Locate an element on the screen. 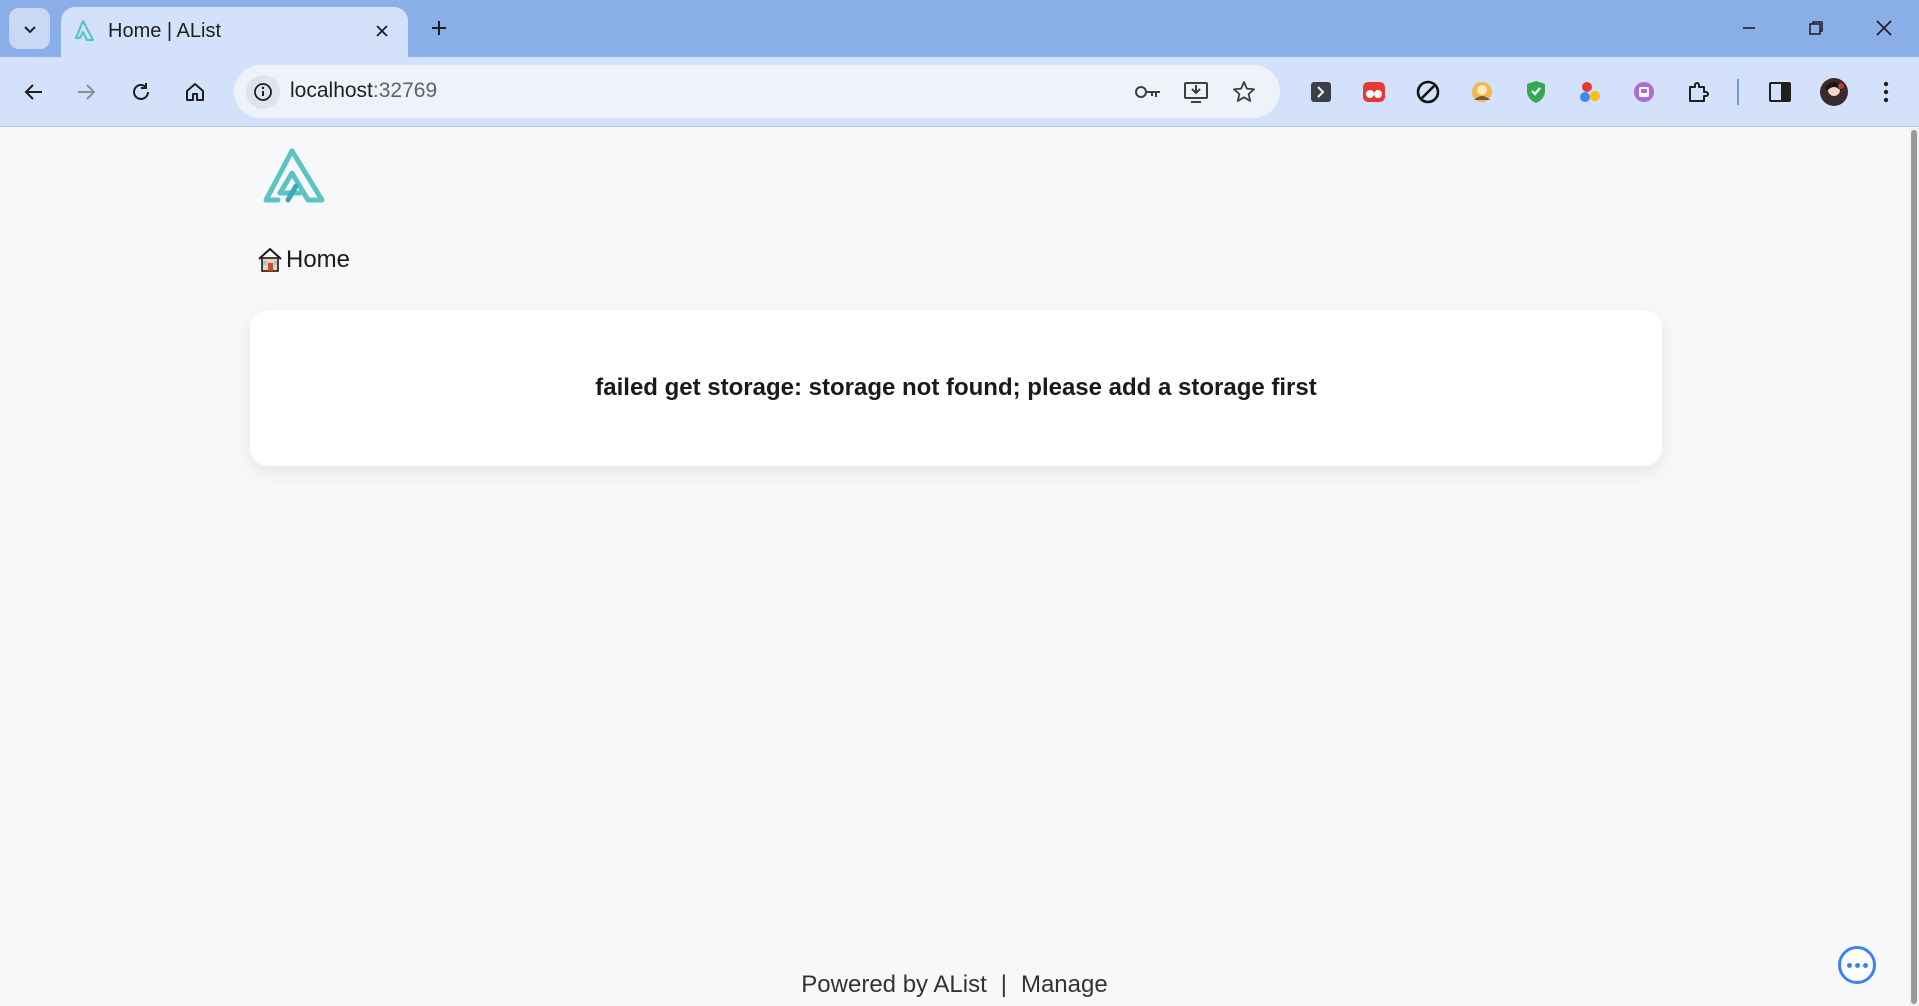 This screenshot has height=1006, width=1919. address-bar: localhost:32769 is located at coordinates (757, 91).